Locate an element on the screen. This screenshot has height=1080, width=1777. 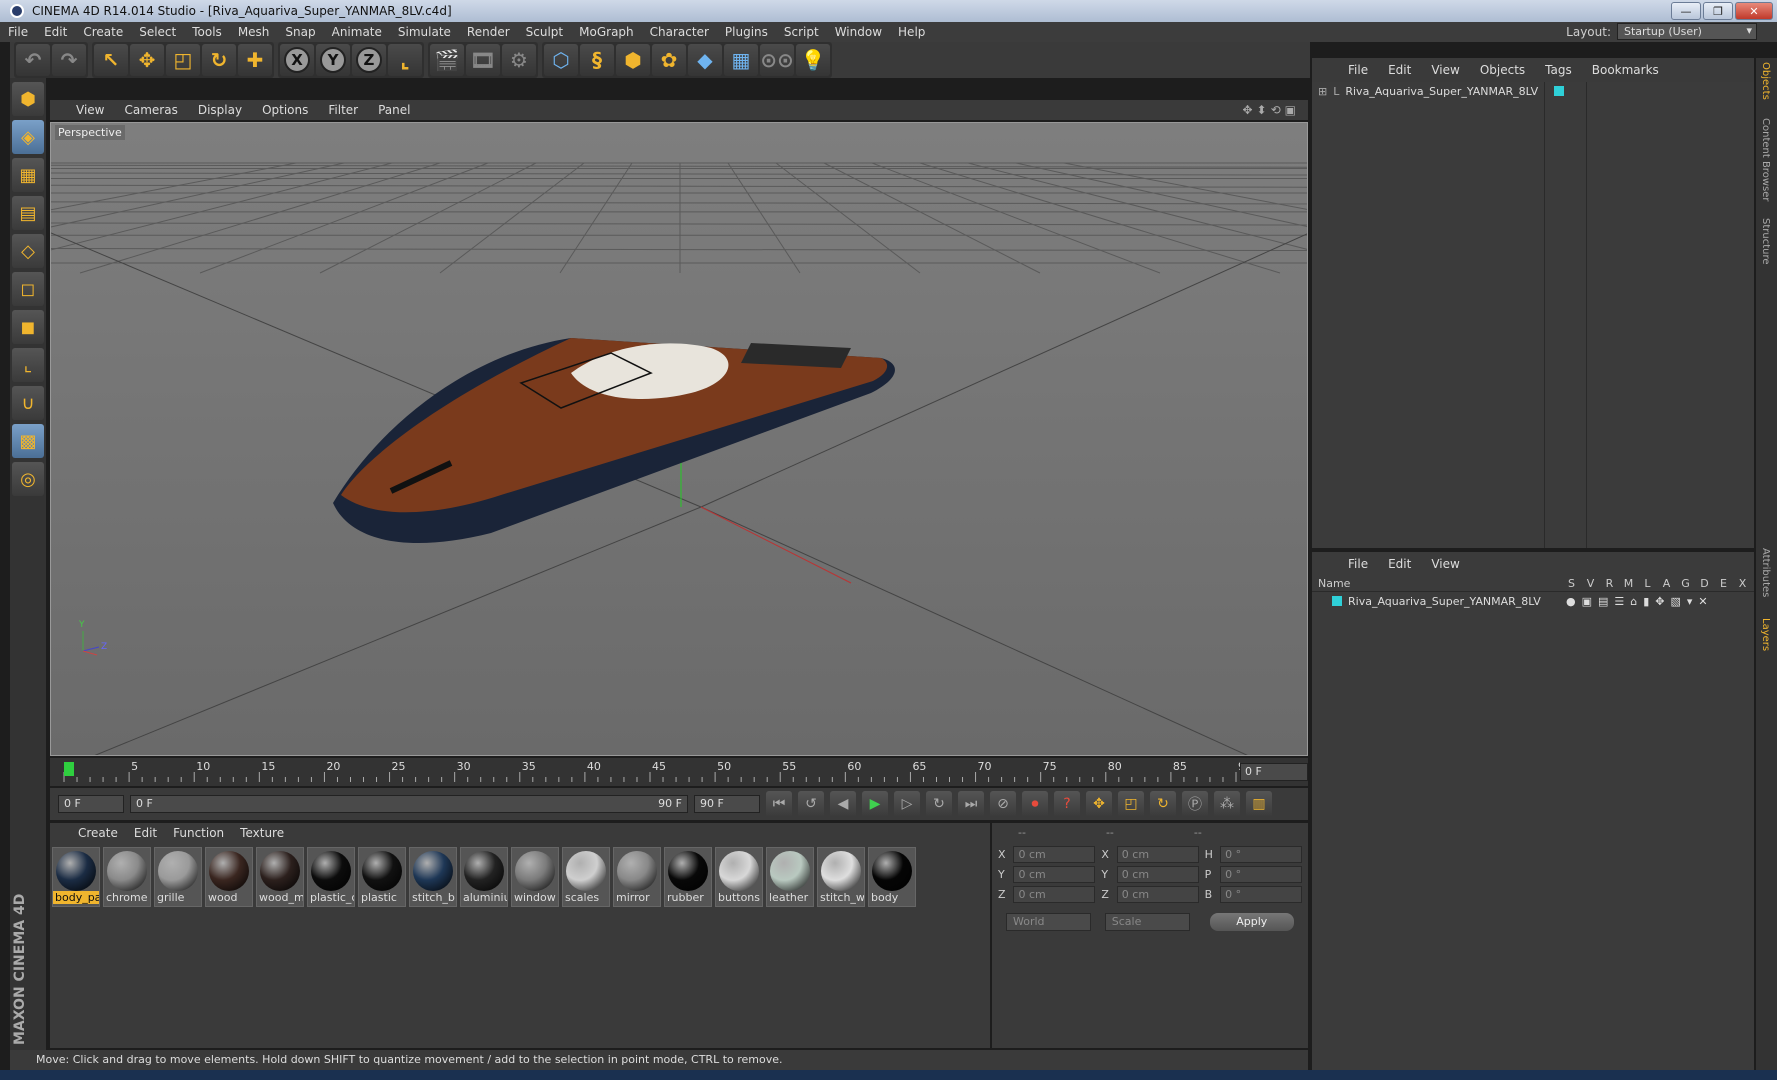
x-axis-lock-button: X is located at coordinates (297, 60).